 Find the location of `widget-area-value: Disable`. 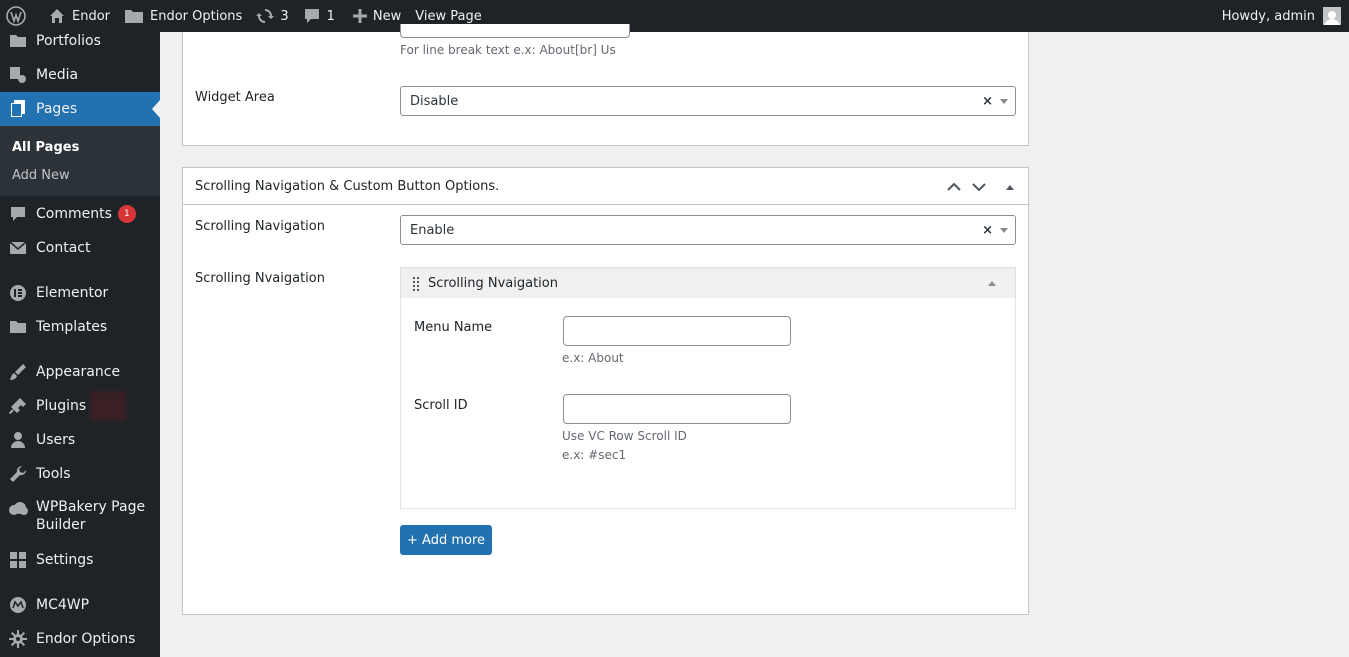

widget-area-value: Disable is located at coordinates (434, 101).